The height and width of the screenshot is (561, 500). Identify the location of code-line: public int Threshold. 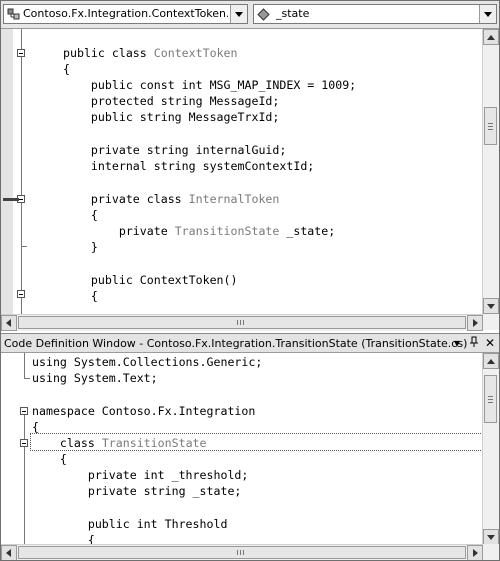
(130, 524).